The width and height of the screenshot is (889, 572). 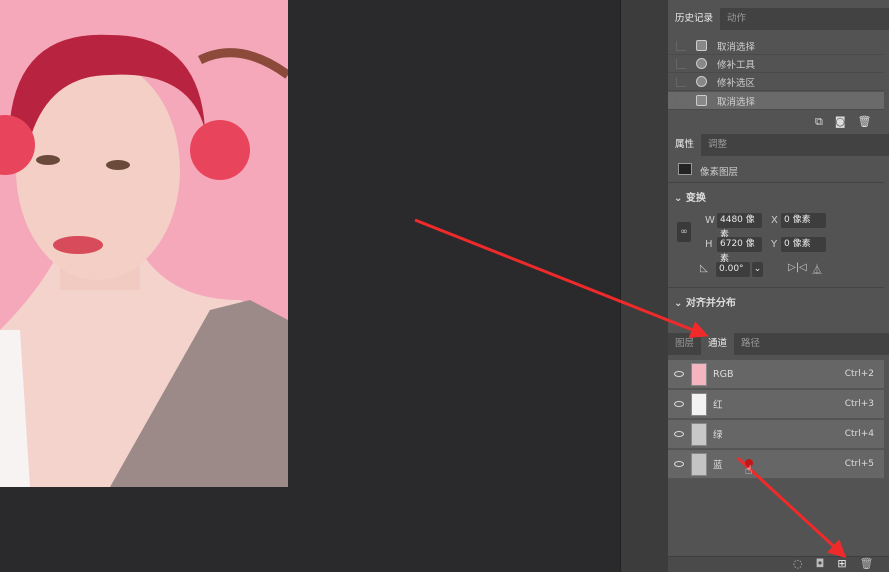 I want to click on channels-tabbar: 图层 通道 路径, so click(x=778, y=344).